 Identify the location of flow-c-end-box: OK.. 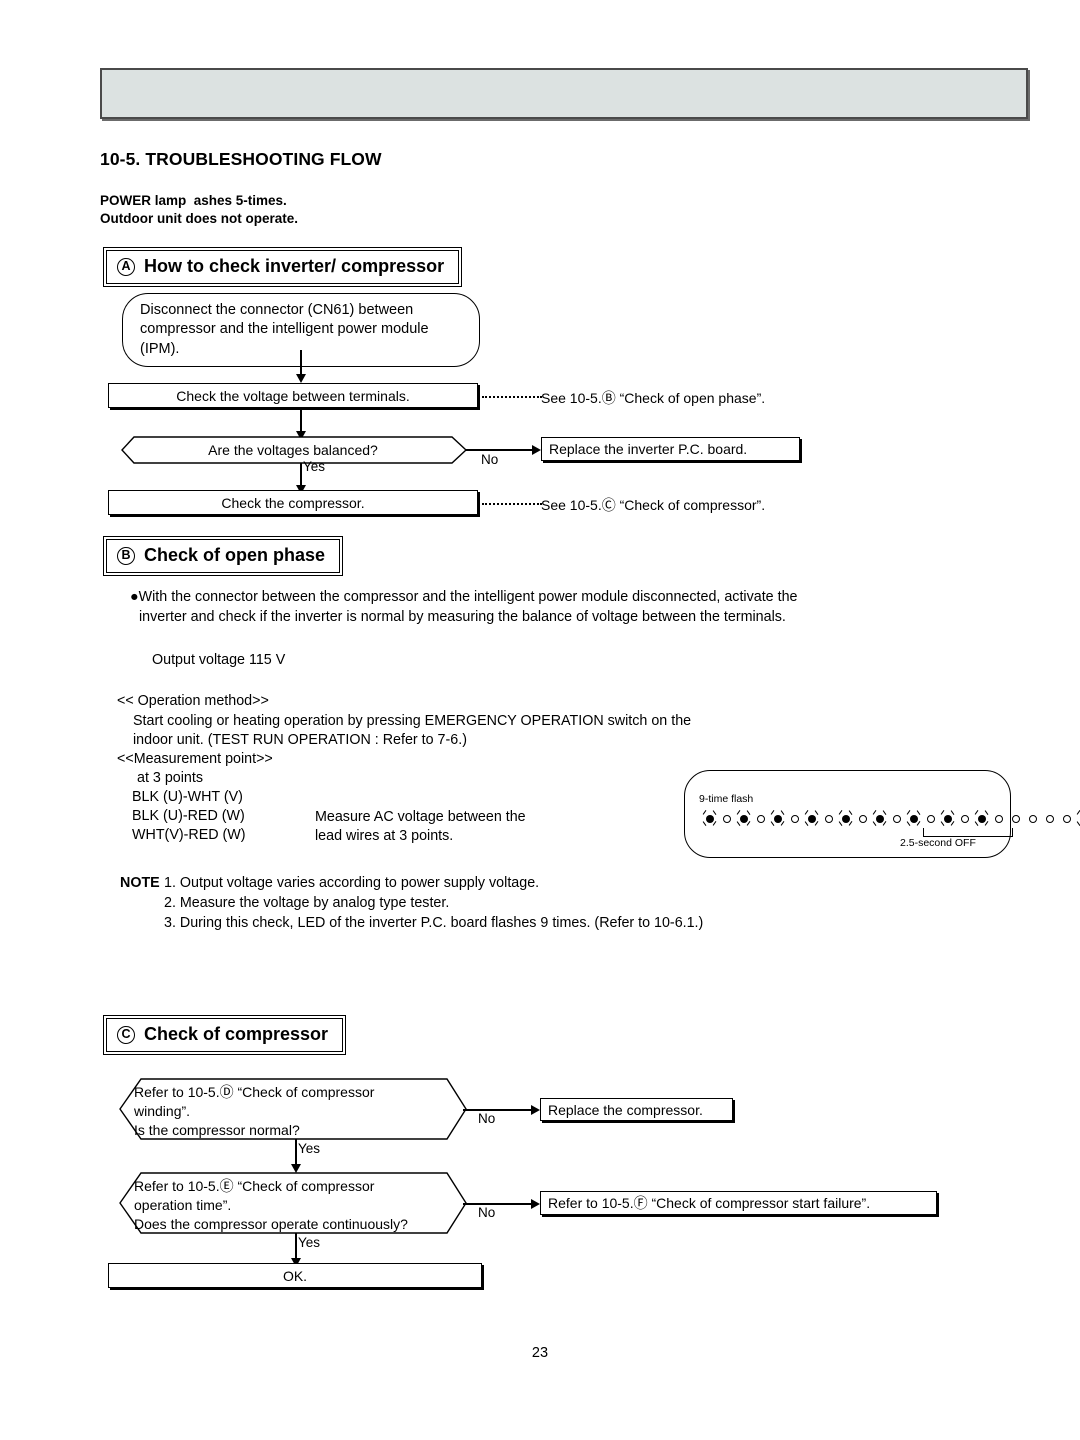
(295, 1275).